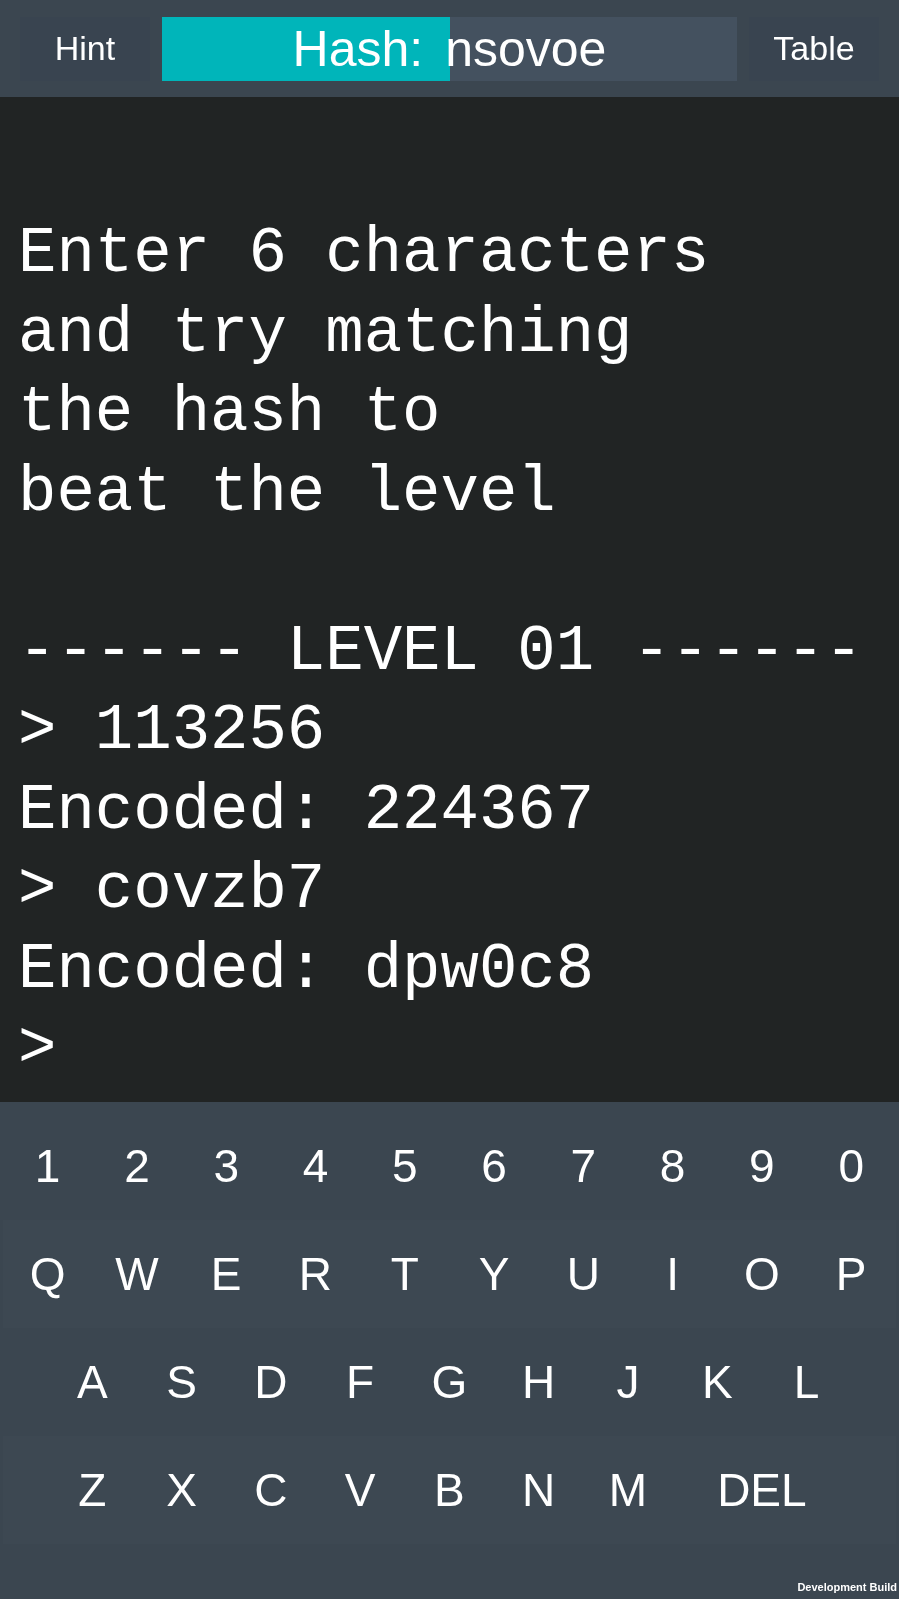 This screenshot has height=1599, width=899. I want to click on keyboard-key: U, so click(583, 1274).